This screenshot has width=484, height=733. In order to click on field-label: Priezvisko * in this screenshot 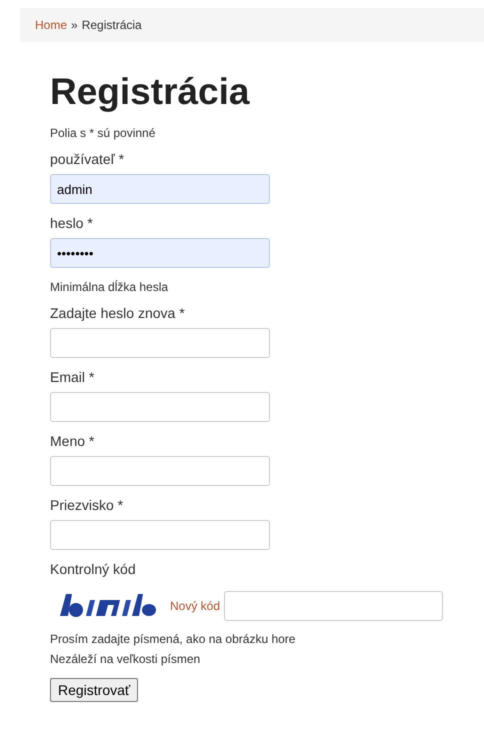, I will do `click(87, 505)`.